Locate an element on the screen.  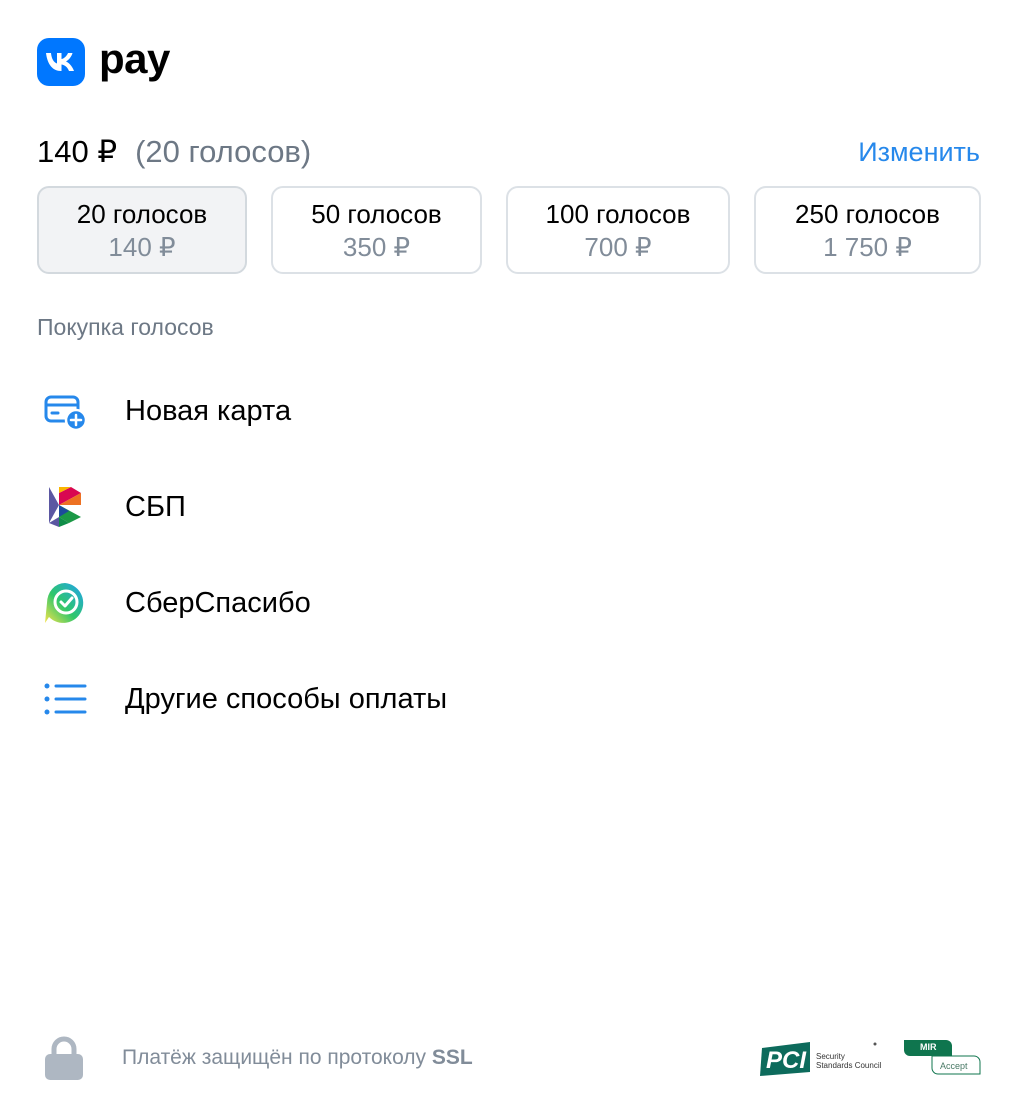
lock-icon is located at coordinates (64, 1058).